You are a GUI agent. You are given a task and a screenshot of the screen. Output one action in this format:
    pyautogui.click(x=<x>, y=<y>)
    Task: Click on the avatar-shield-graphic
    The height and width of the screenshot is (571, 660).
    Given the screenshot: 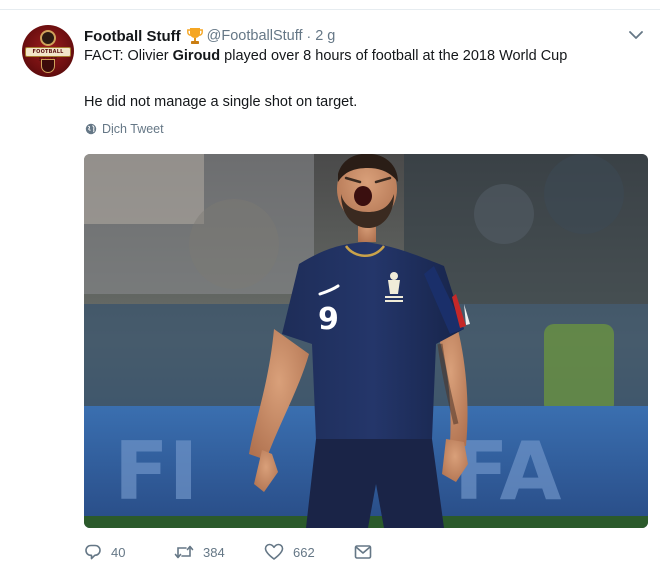 What is the action you would take?
    pyautogui.click(x=48, y=66)
    